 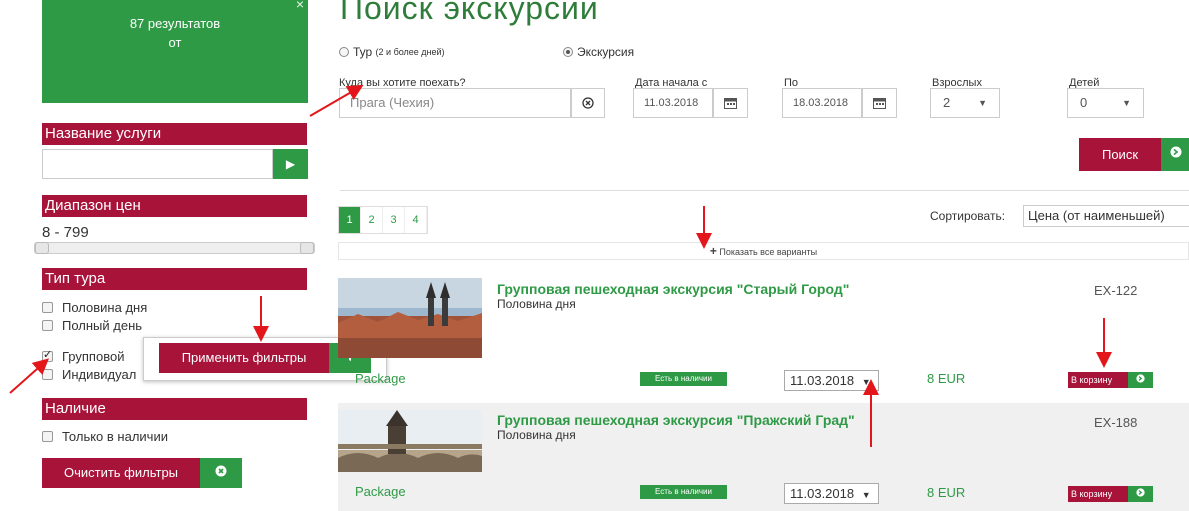 What do you see at coordinates (372, 220) in the screenshot?
I see `page-link: 2` at bounding box center [372, 220].